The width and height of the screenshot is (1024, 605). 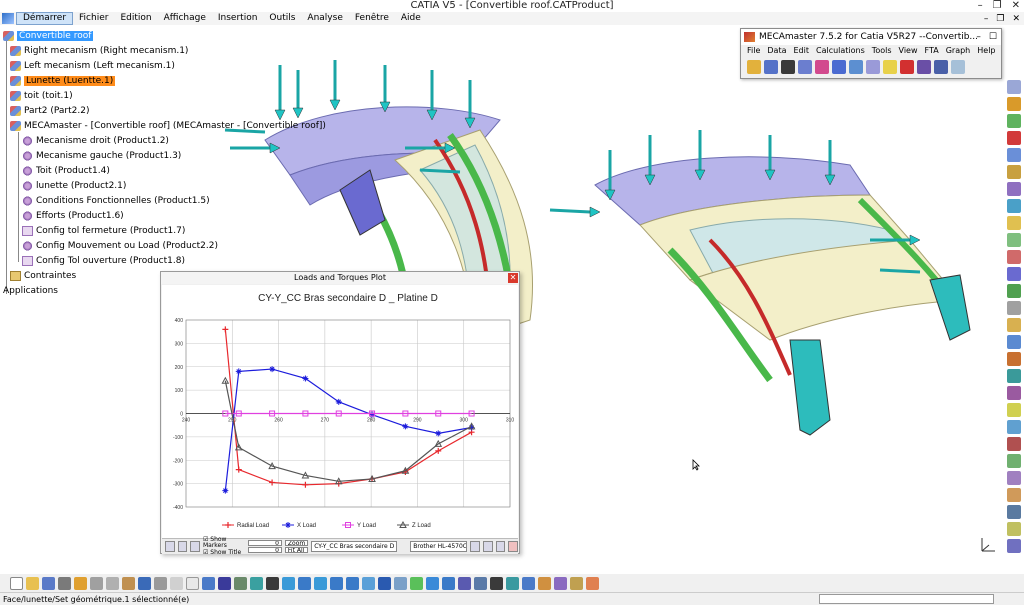 What do you see at coordinates (43, 276) in the screenshot?
I see `tree-node: Contraintes` at bounding box center [43, 276].